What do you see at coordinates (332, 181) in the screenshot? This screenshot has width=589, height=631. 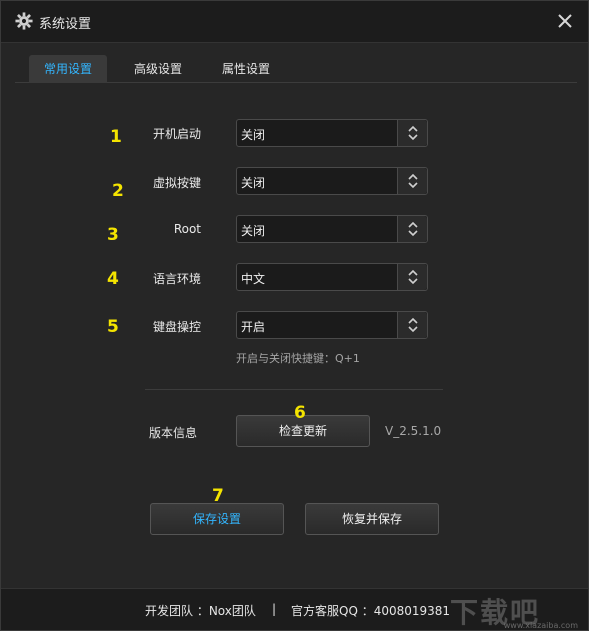 I see `virtual-keys-select: 关闭` at bounding box center [332, 181].